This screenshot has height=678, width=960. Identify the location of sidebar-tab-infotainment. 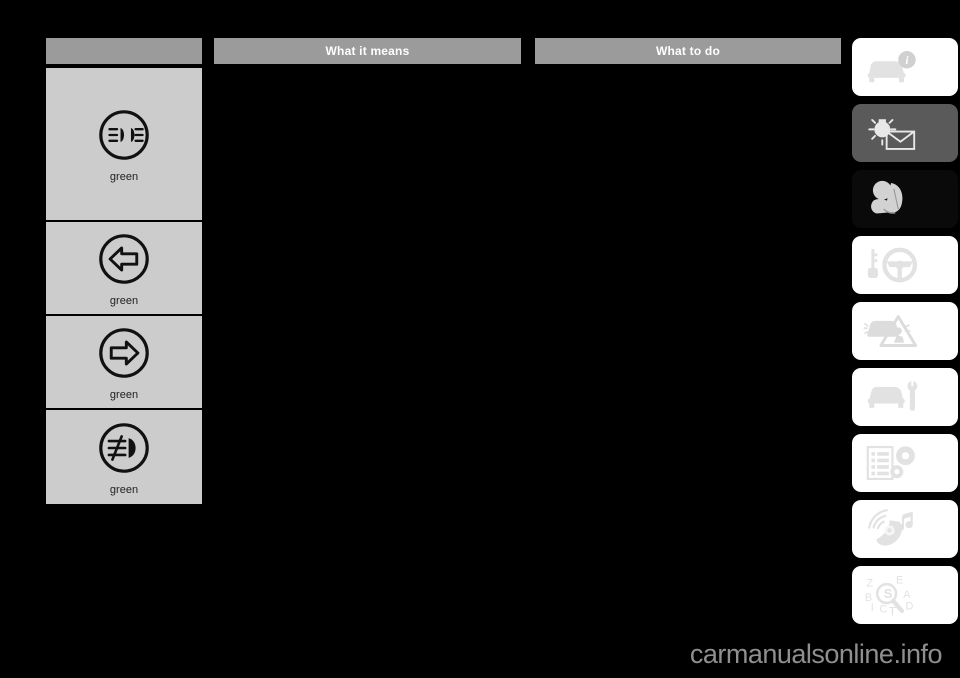
(905, 529).